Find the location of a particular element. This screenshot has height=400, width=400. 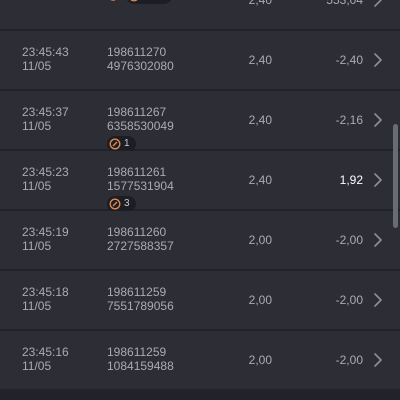

amount-value: -2,40 is located at coordinates (349, 60).